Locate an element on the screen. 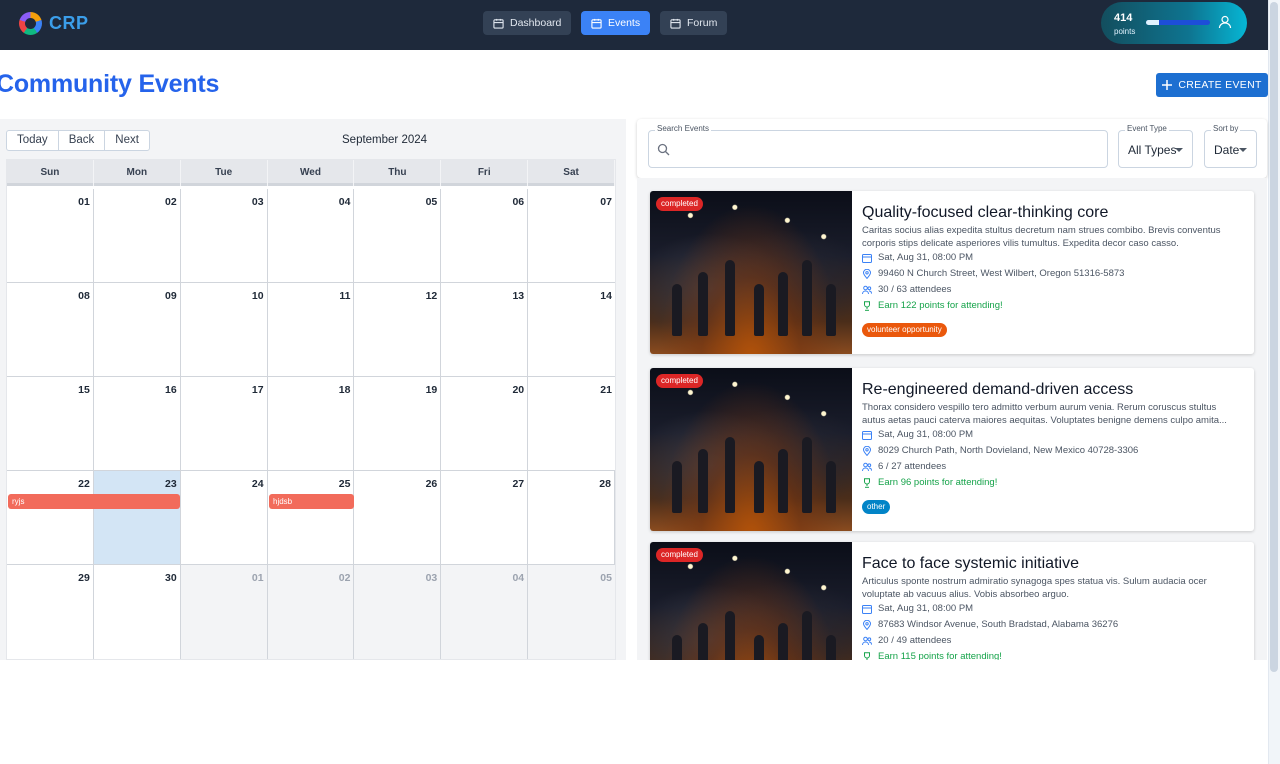  nav-forum-label: Forum is located at coordinates (702, 23).